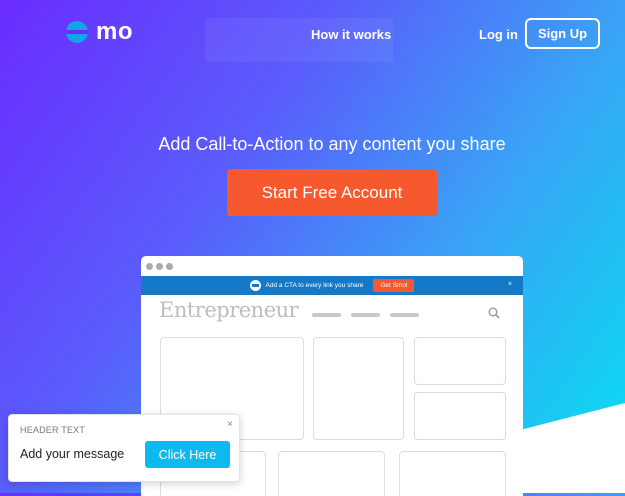 This screenshot has height=496, width=625. I want to click on nav-login-link: Log in, so click(498, 34).